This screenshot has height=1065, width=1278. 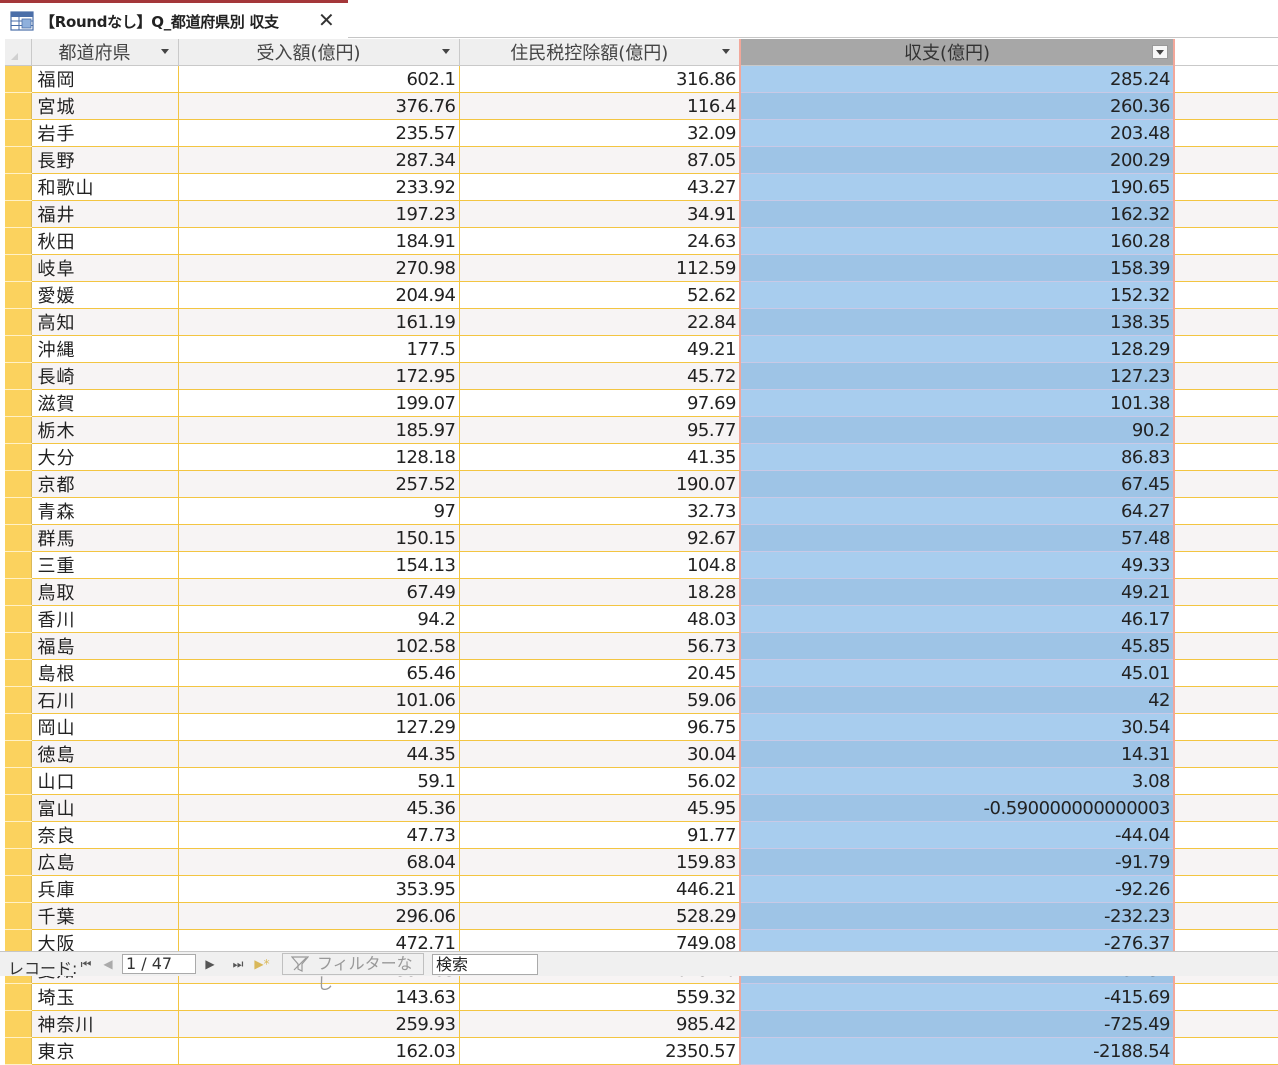 I want to click on table-row: 岐阜 270.98 112.59 158.39, so click(x=641, y=268).